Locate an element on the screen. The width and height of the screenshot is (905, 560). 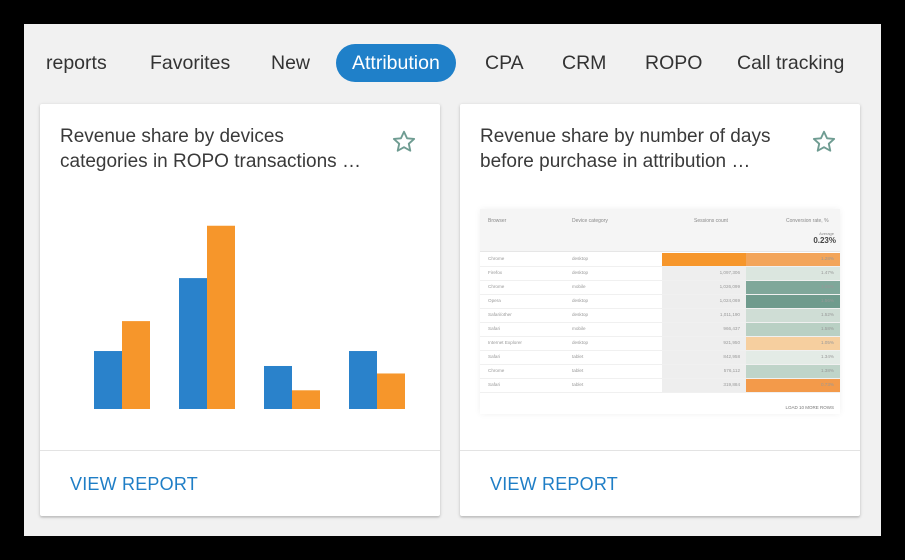
table-row: Safari tablet 842,958 1.34% is located at coordinates (660, 358).